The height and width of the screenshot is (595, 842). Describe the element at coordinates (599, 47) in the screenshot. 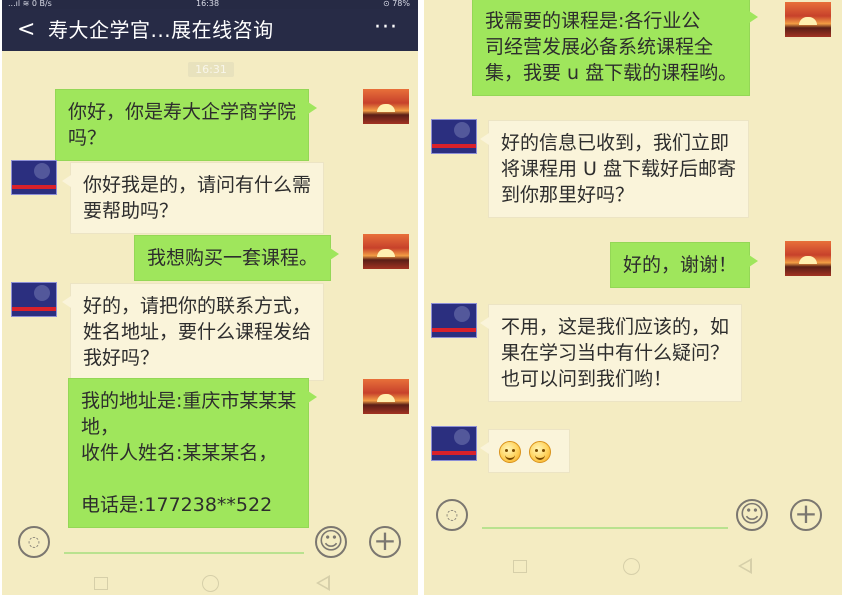

I see `message-line: 司经营发展必备系统课程全` at that location.